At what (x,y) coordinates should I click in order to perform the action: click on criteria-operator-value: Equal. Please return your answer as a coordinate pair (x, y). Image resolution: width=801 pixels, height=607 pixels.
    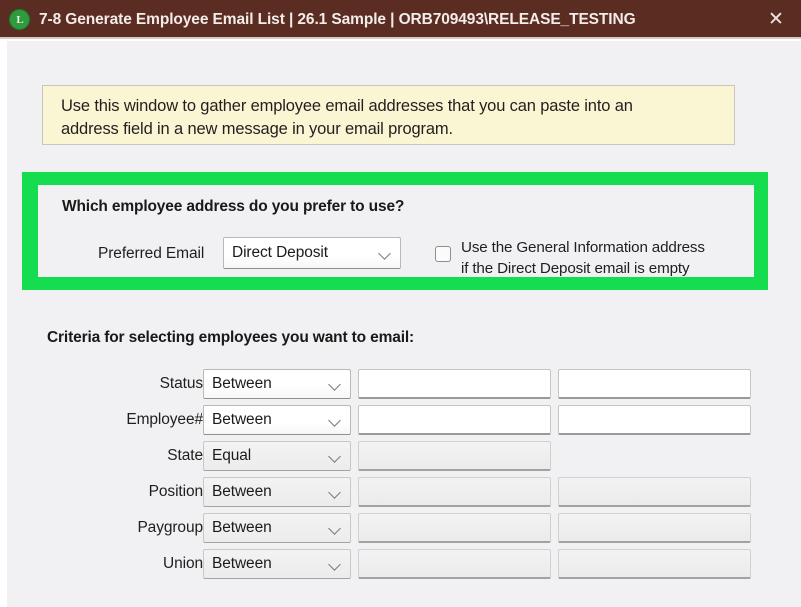
    Looking at the image, I should click on (232, 455).